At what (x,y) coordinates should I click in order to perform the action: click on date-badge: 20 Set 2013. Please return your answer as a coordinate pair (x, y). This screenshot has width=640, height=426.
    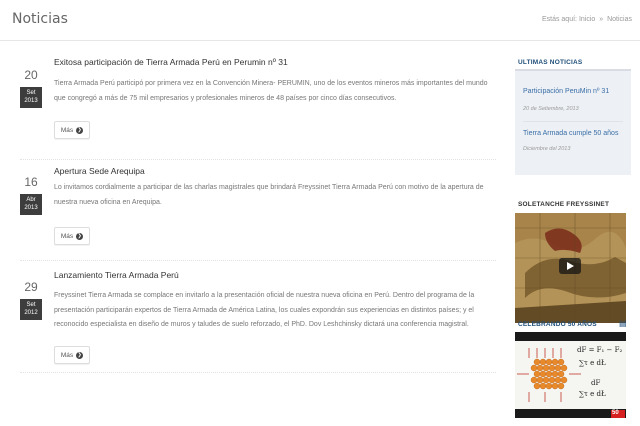
    Looking at the image, I should click on (31, 85).